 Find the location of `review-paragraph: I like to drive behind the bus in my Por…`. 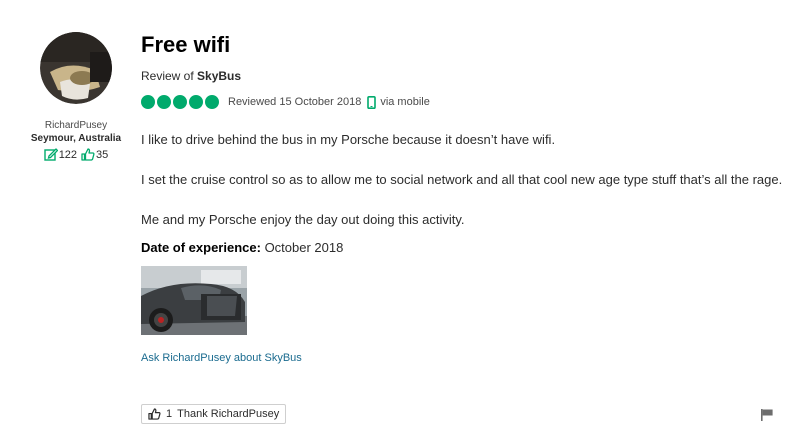

review-paragraph: I like to drive behind the bus in my Por… is located at coordinates (348, 139).